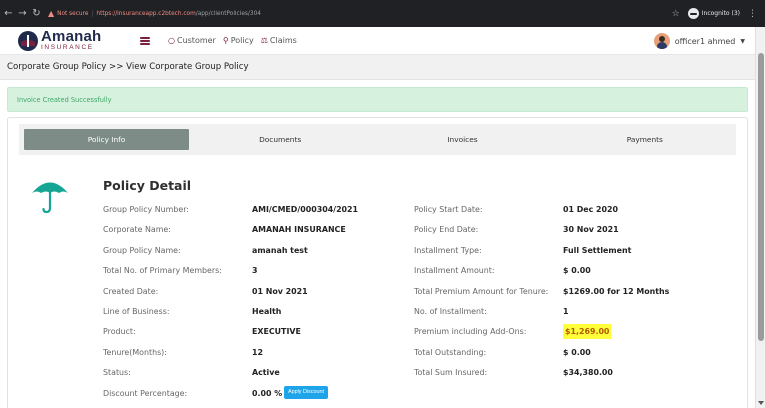  What do you see at coordinates (145, 40) in the screenshot?
I see `hamburger-menu-icon` at bounding box center [145, 40].